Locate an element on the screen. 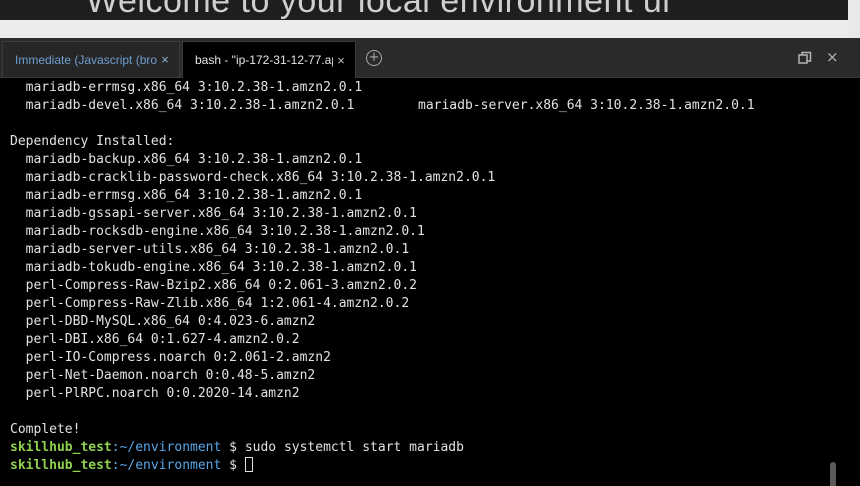  editor-area: Welcome to your local environment ui is located at coordinates (430, 19).